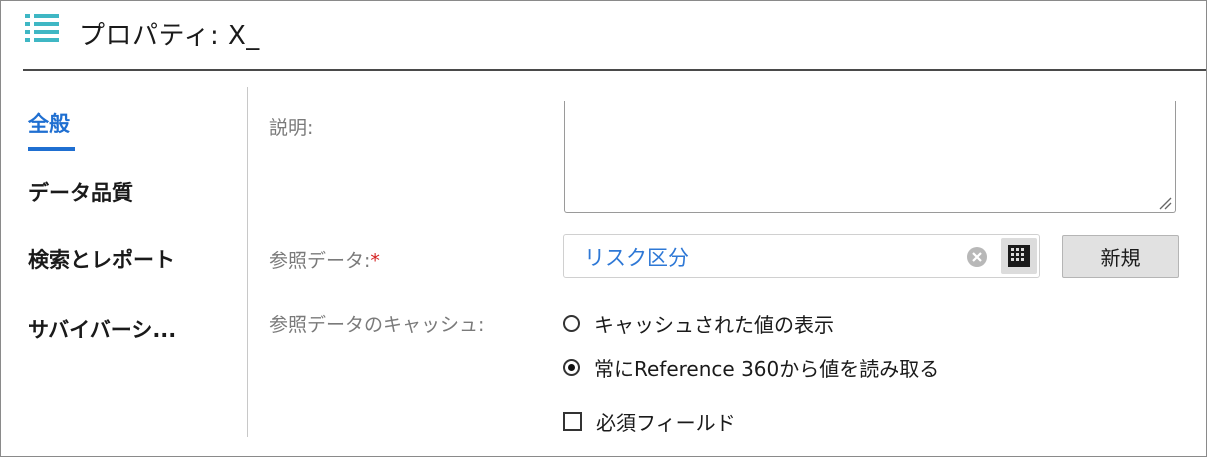 This screenshot has height=457, width=1207. I want to click on description-label: 説明:, so click(291, 128).